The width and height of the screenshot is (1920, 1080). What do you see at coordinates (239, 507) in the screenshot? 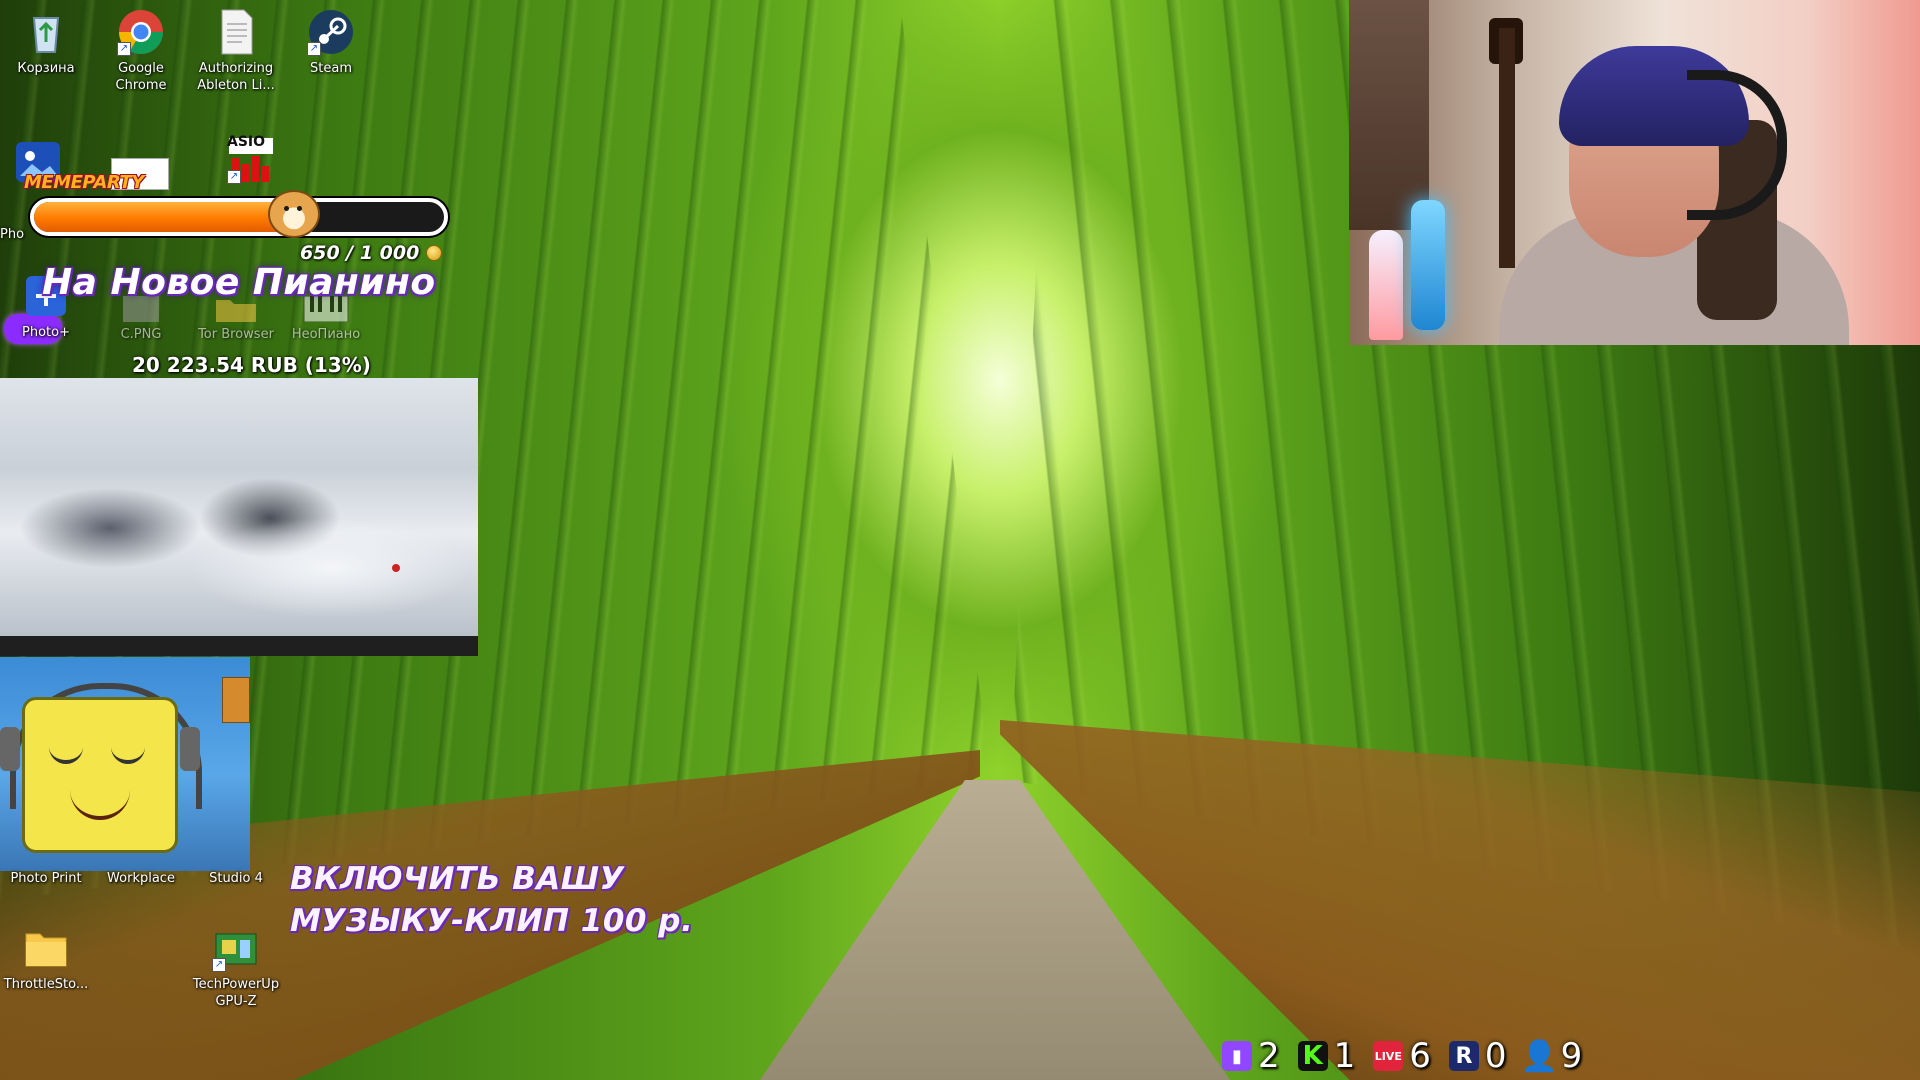
I see `video-frame` at bounding box center [239, 507].